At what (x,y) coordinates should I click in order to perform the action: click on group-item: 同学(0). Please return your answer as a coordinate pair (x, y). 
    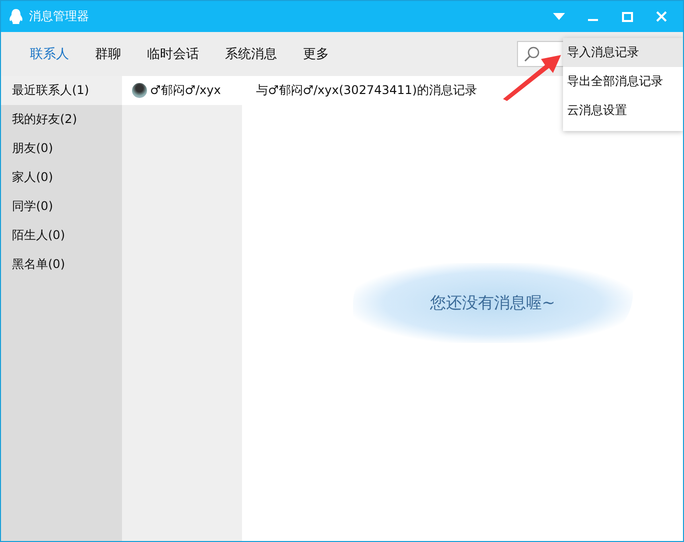
    Looking at the image, I should click on (61, 206).